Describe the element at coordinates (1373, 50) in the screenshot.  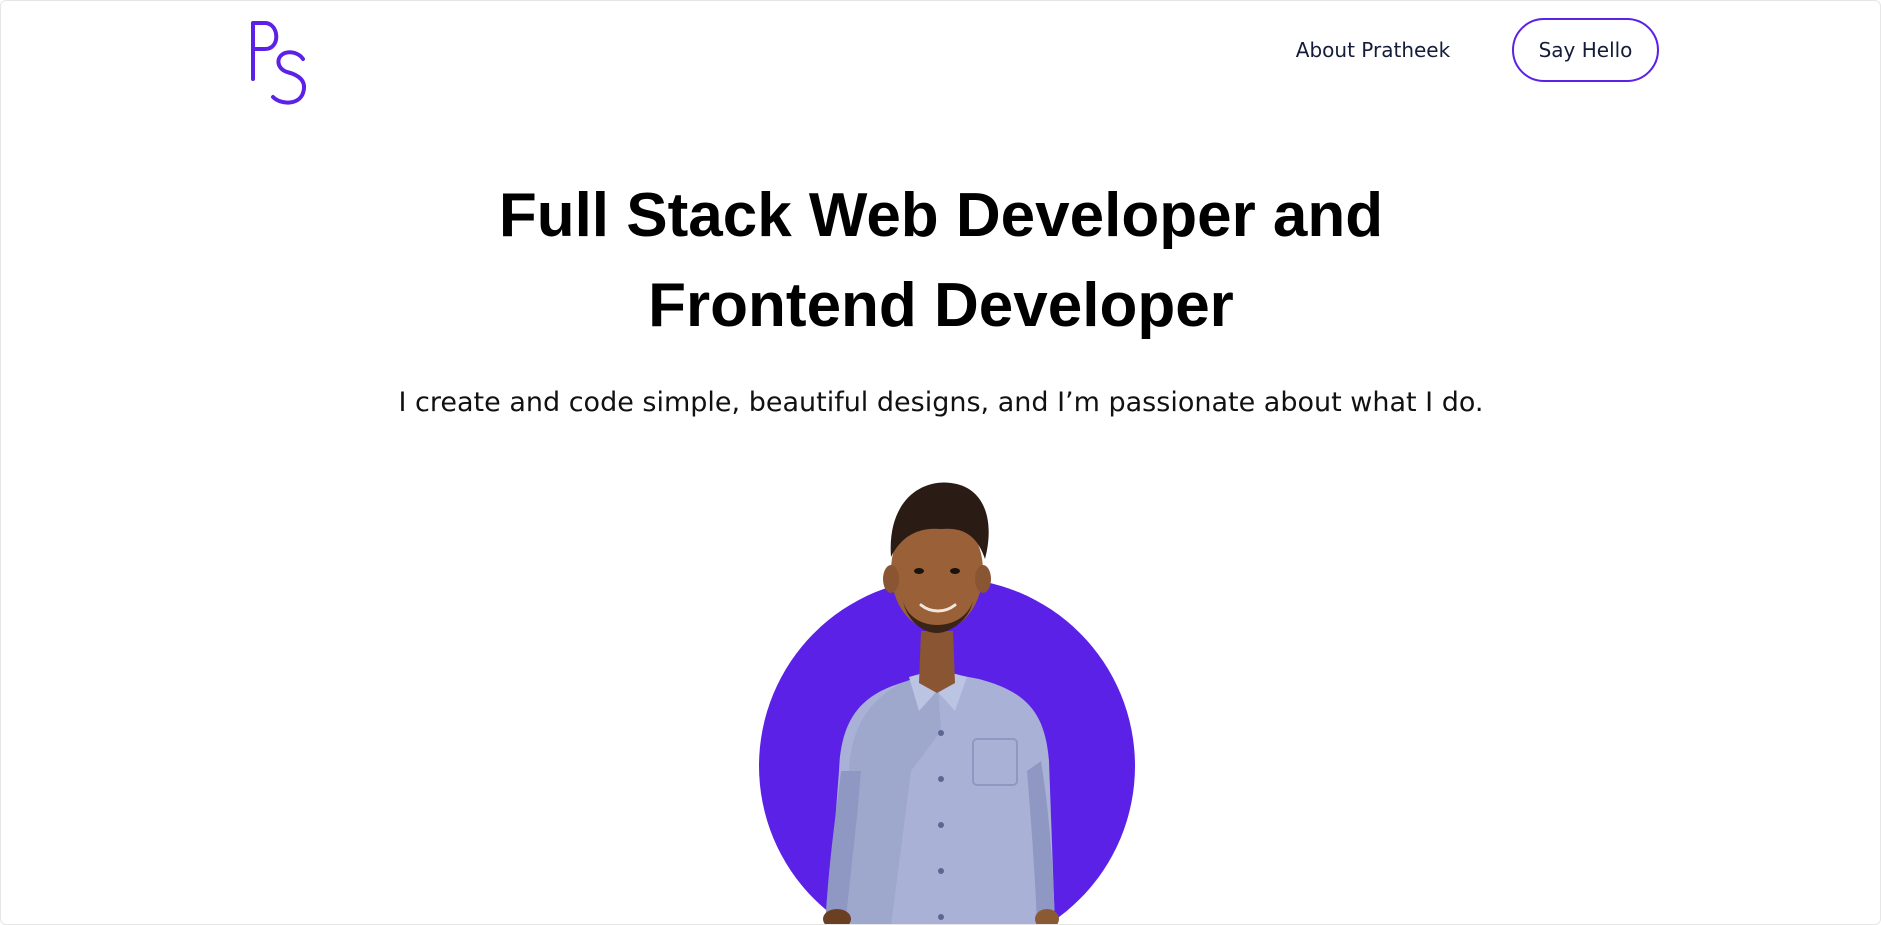
I see `nav-about-link: About Pratheek` at that location.